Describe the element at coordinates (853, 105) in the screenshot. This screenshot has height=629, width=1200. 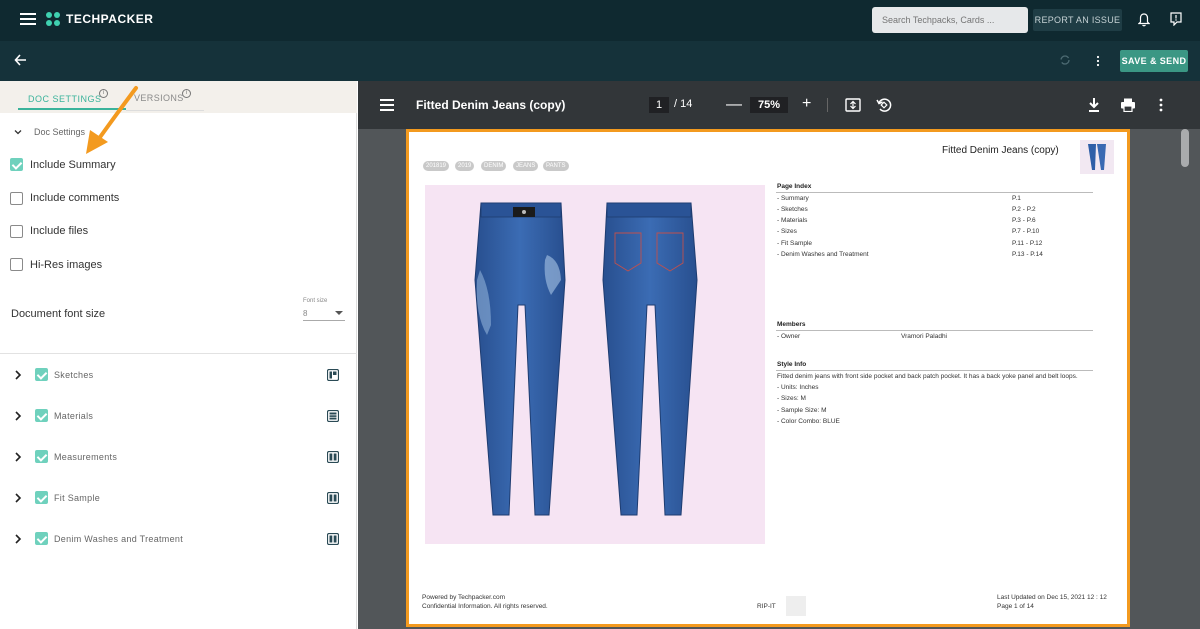
I see `fit-page-icon` at that location.